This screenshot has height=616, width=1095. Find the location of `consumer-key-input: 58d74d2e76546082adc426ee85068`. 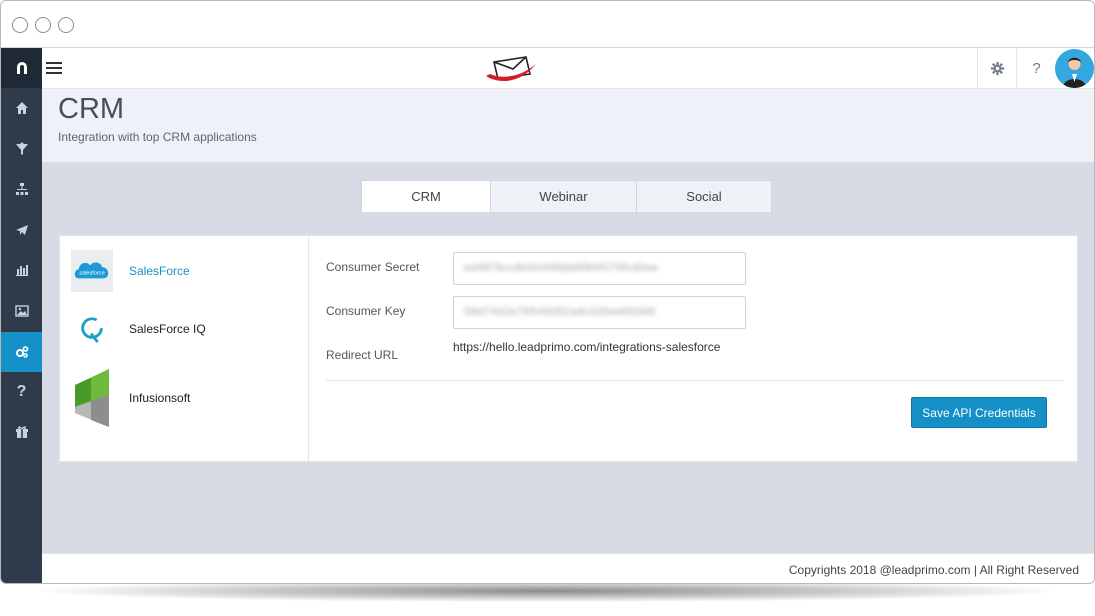

consumer-key-input: 58d74d2e76546082adc426ee85068 is located at coordinates (599, 312).